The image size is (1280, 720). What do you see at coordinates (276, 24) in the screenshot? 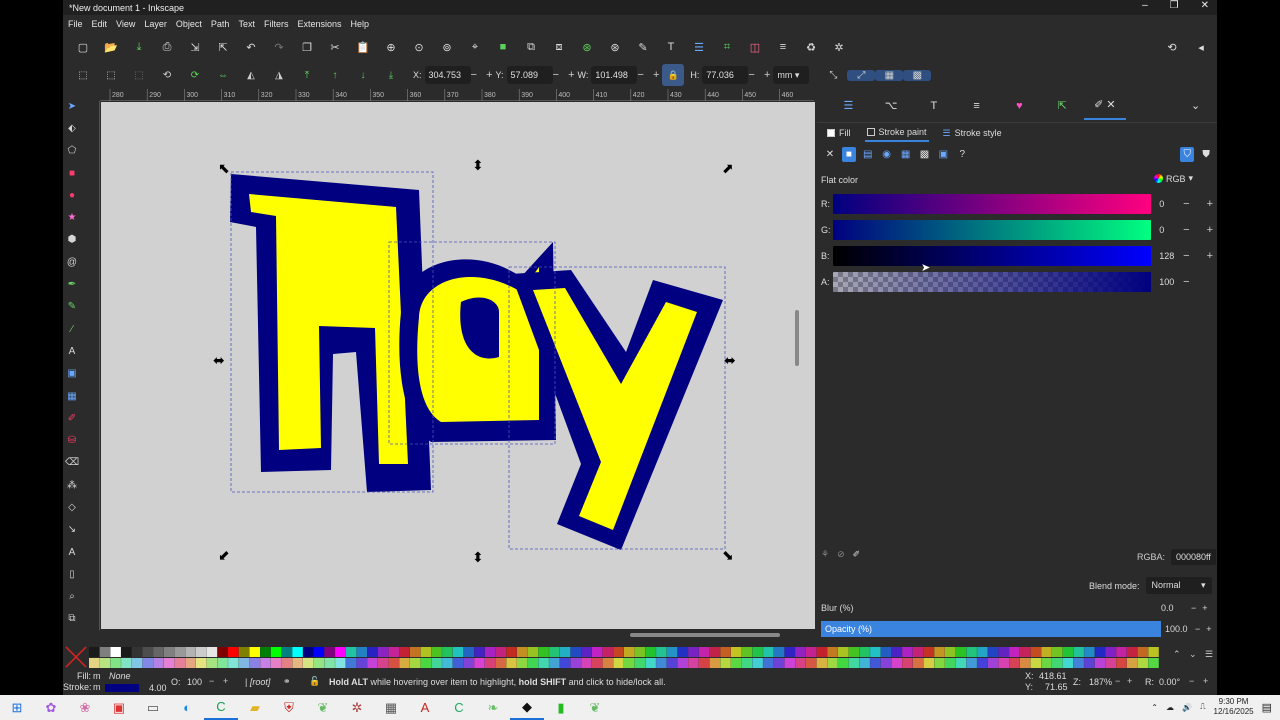
I see `menu-filters: Filters` at bounding box center [276, 24].